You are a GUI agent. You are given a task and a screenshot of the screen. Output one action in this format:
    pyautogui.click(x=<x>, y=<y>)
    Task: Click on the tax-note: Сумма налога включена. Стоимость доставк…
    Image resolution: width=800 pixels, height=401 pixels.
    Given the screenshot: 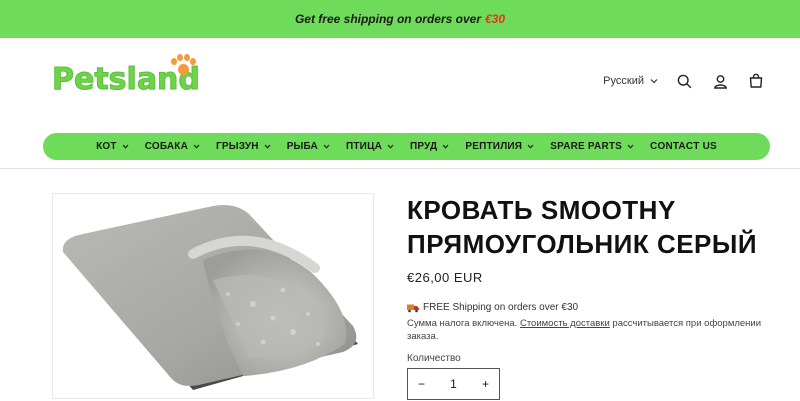 What is the action you would take?
    pyautogui.click(x=592, y=330)
    